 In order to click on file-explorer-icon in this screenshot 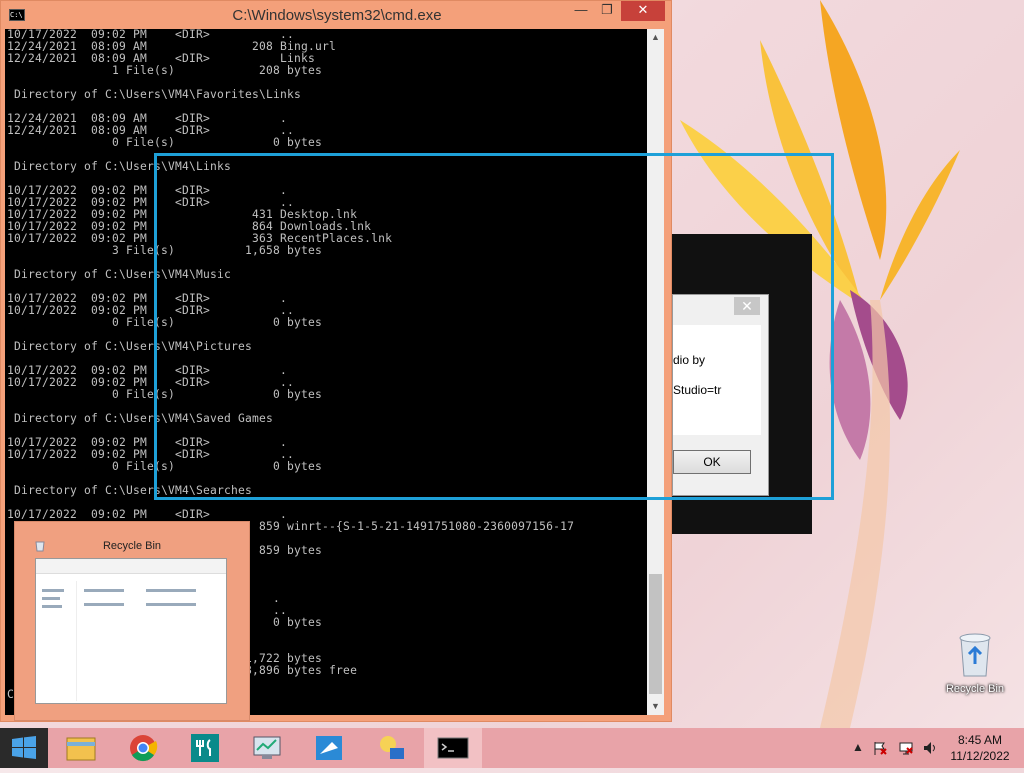, I will do `click(81, 749)`.